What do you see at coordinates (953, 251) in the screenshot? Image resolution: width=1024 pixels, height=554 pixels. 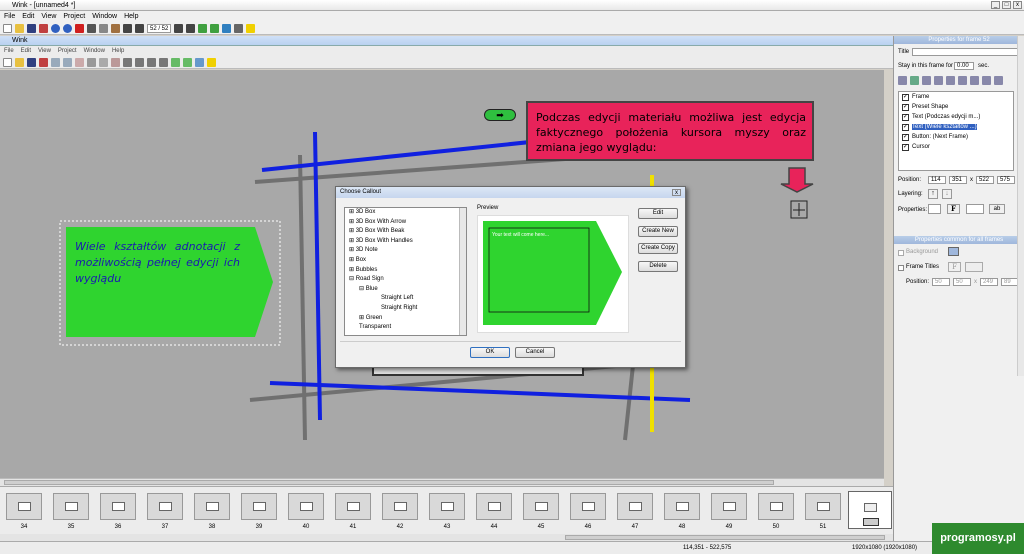 I see `background-picker-icon` at bounding box center [953, 251].